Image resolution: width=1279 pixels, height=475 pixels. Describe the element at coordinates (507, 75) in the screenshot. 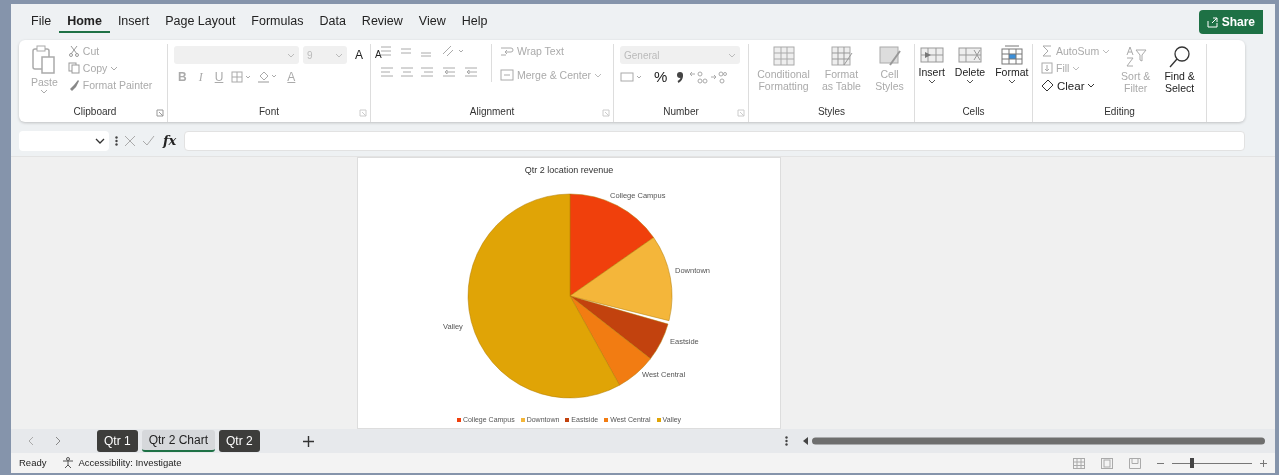

I see `merge-cells-icon` at that location.